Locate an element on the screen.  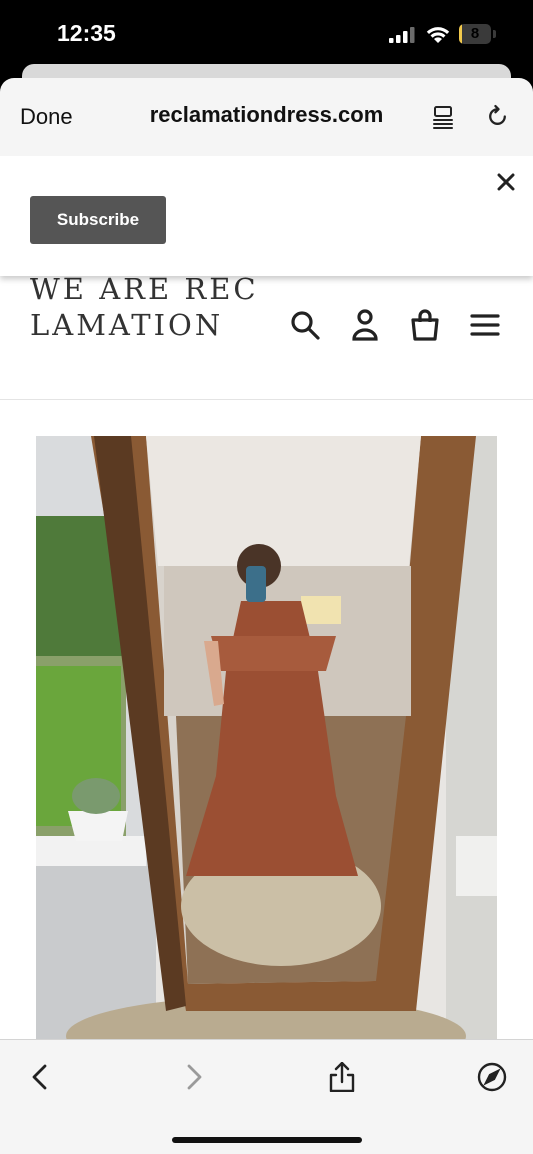
site-logo: WE ARE RECLAMATION is located at coordinates (146, 307).